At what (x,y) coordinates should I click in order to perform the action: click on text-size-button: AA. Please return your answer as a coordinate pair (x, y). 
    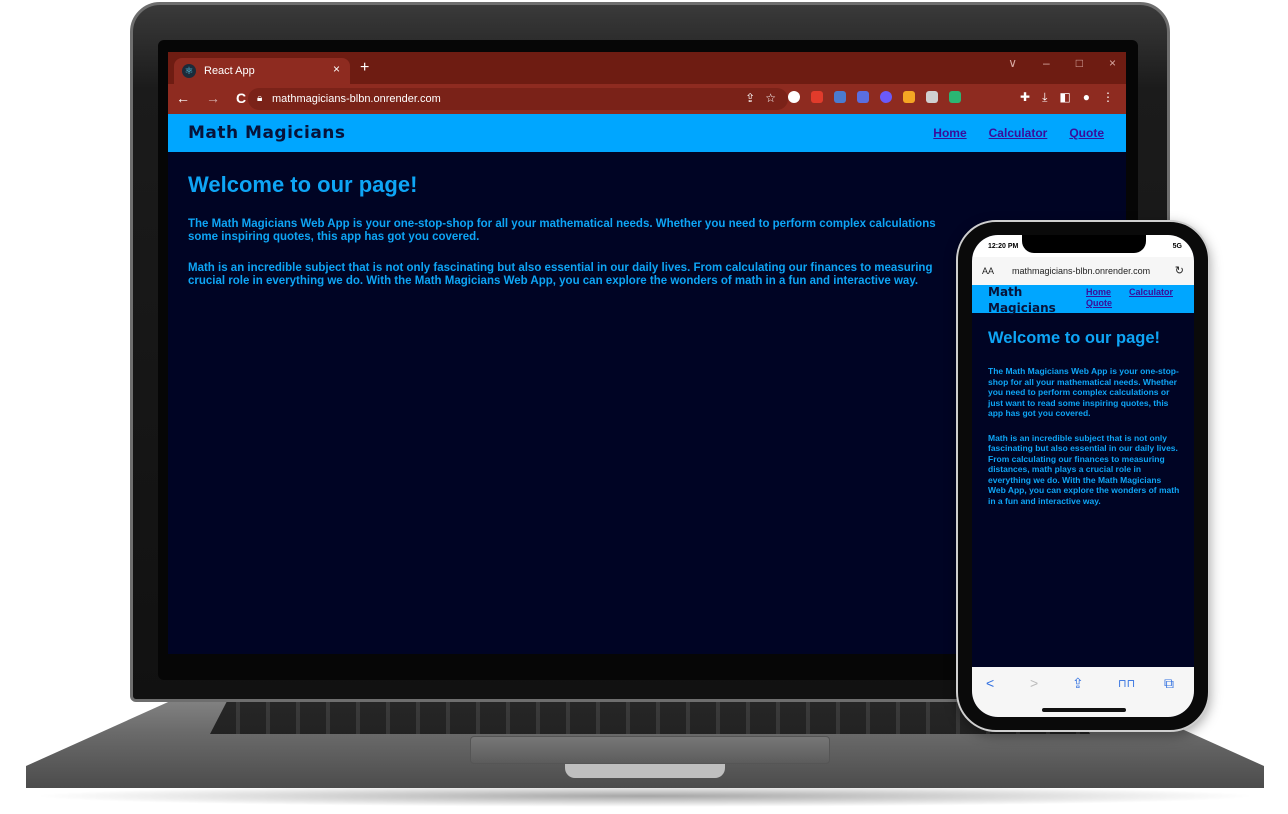
    Looking at the image, I should click on (988, 271).